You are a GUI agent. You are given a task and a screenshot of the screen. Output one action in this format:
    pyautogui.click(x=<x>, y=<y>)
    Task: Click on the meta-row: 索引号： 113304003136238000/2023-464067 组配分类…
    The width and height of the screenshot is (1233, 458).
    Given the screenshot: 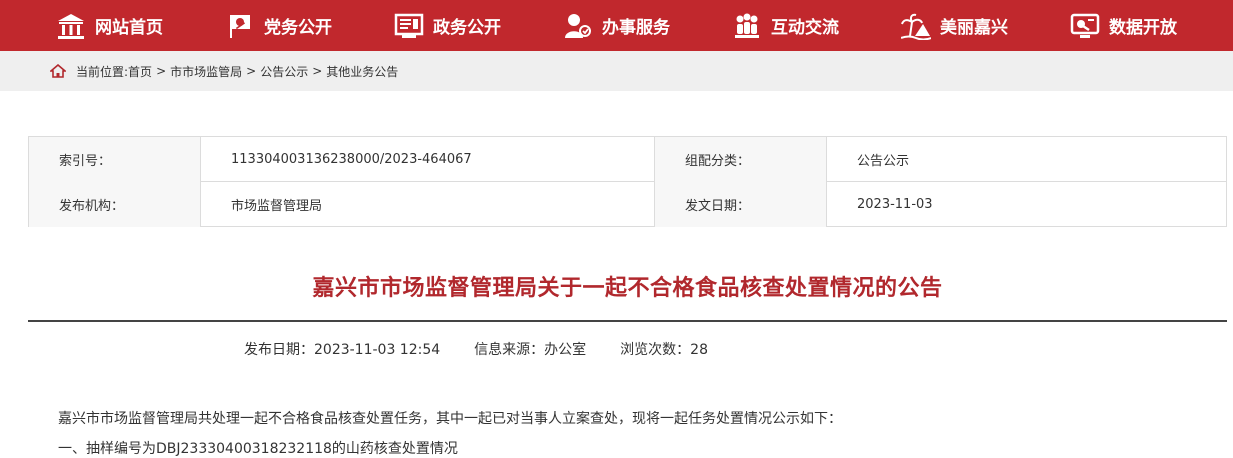 What is the action you would take?
    pyautogui.click(x=627, y=159)
    